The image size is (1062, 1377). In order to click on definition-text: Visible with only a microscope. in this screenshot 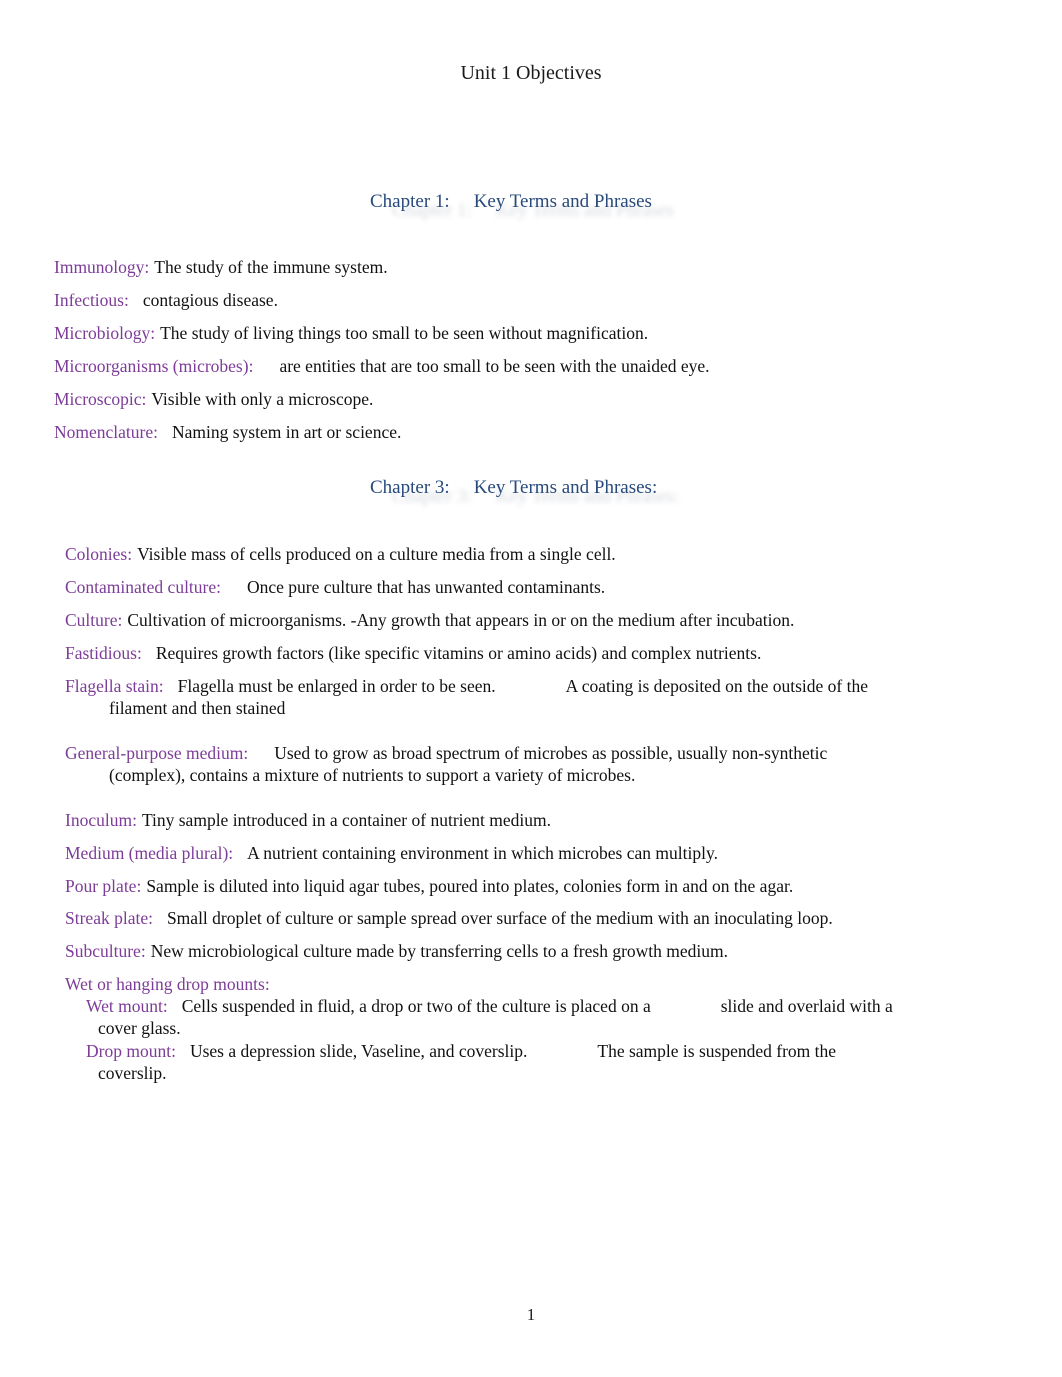, I will do `click(262, 399)`.